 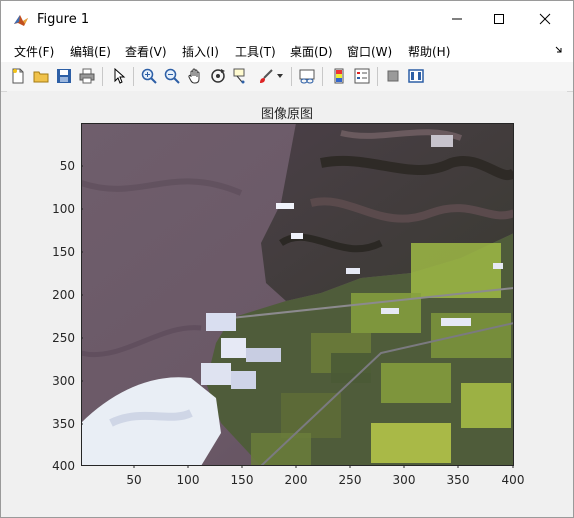 I want to click on window-title: Figure 1, so click(x=63, y=19).